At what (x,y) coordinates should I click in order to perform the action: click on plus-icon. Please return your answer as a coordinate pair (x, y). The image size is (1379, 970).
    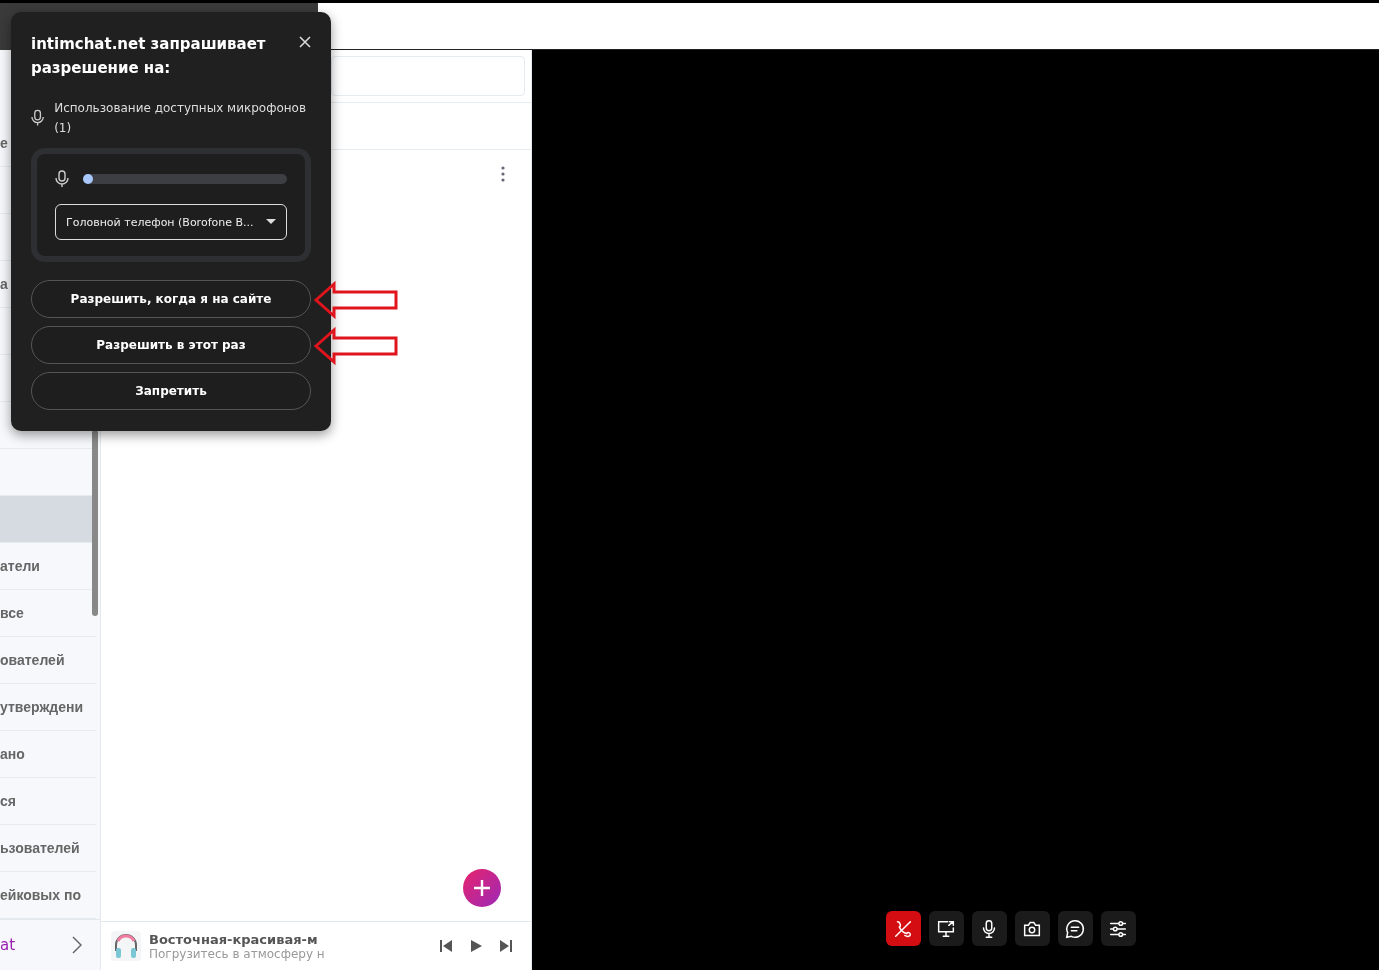
    Looking at the image, I should click on (482, 888).